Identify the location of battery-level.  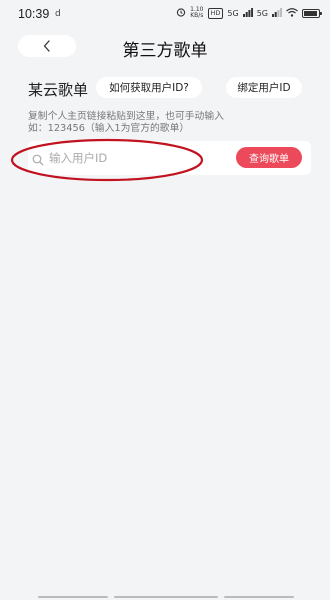
(310, 13).